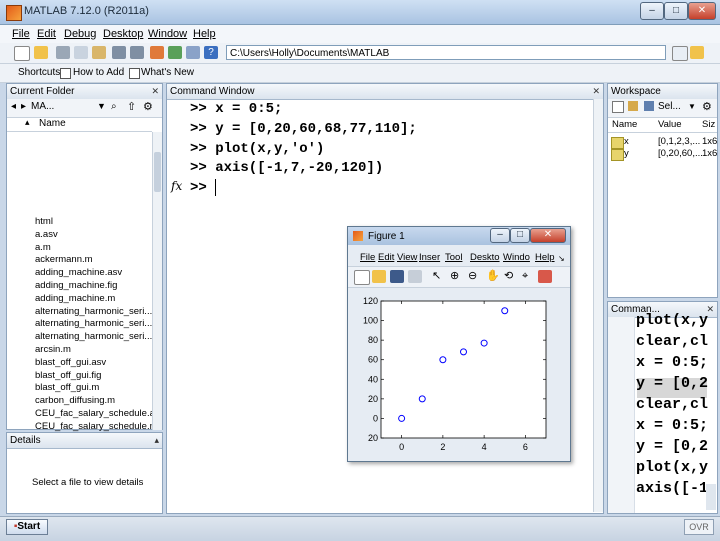 The image size is (720, 541). Describe the element at coordinates (98, 72) in the screenshot. I see `how-to-add-link: How to Add` at that location.